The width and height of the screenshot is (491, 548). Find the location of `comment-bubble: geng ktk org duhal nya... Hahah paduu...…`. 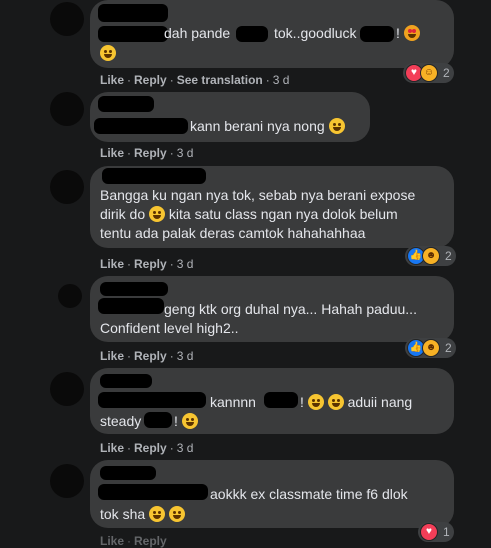

comment-bubble: geng ktk org duhal nya... Hahah paduu...… is located at coordinates (272, 309).